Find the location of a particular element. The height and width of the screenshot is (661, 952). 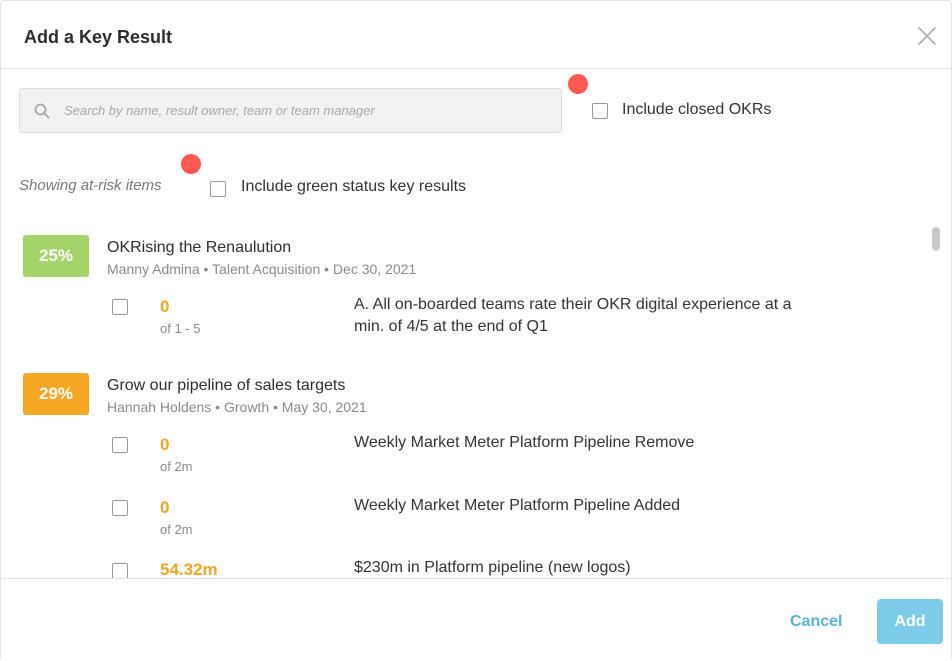

objective-date: Dec 30, 2021 is located at coordinates (374, 269).